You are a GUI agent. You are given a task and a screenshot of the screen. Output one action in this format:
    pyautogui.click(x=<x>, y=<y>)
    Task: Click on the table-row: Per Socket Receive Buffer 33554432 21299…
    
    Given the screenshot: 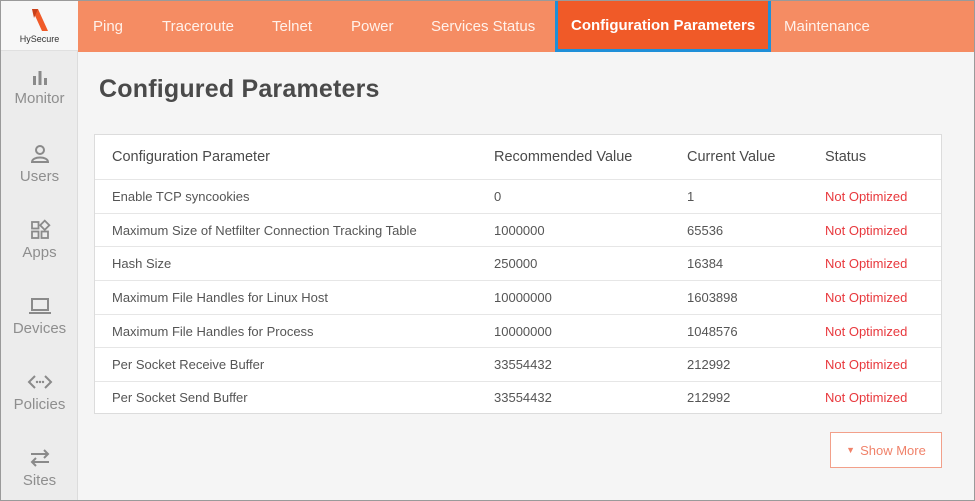 What is the action you would take?
    pyautogui.click(x=518, y=365)
    